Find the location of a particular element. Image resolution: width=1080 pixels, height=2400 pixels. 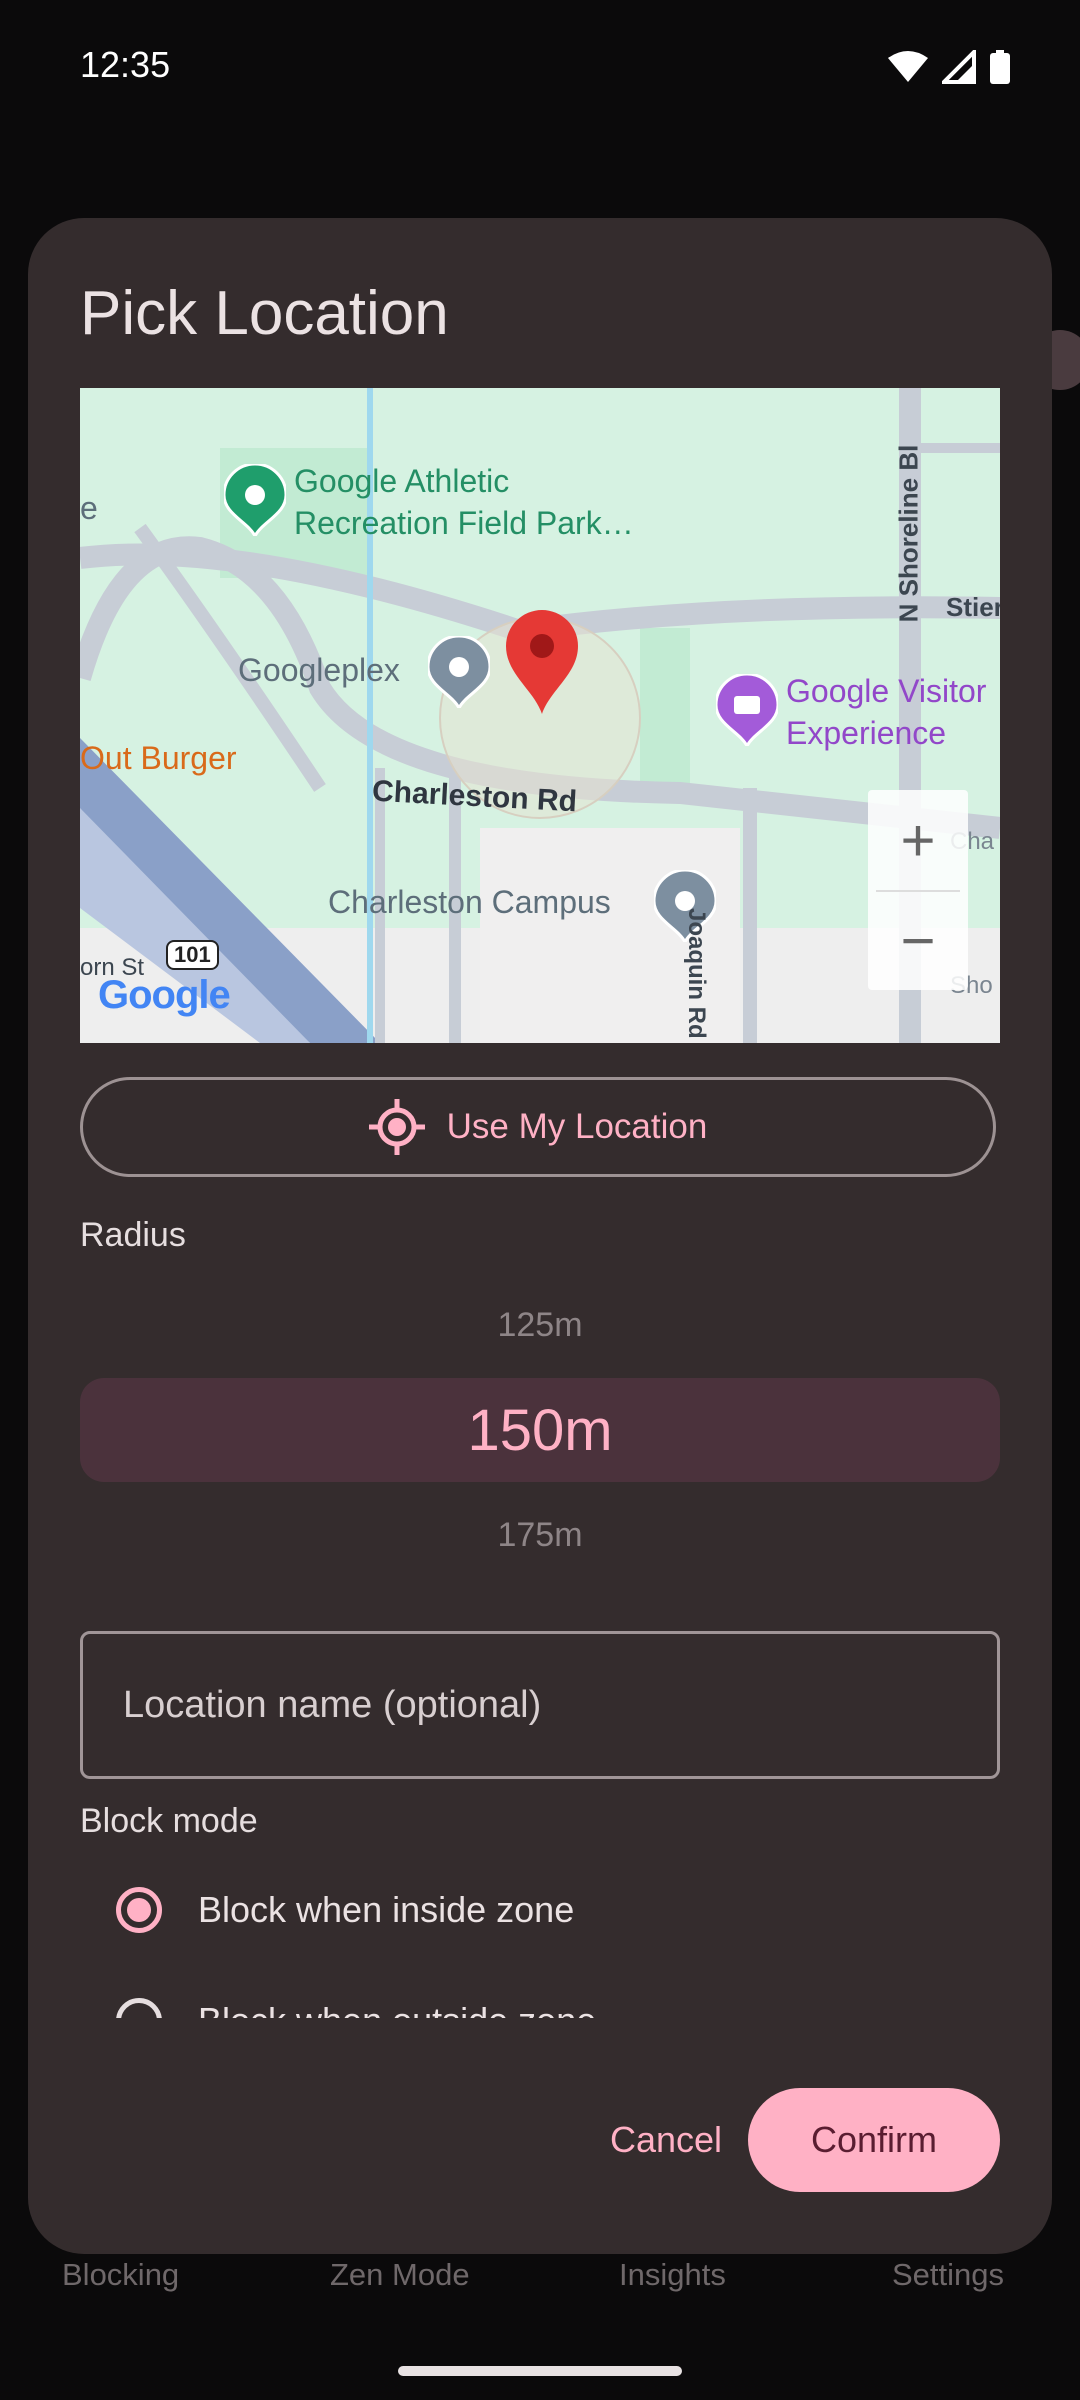

block-mode-label: Block mode is located at coordinates (169, 1821).